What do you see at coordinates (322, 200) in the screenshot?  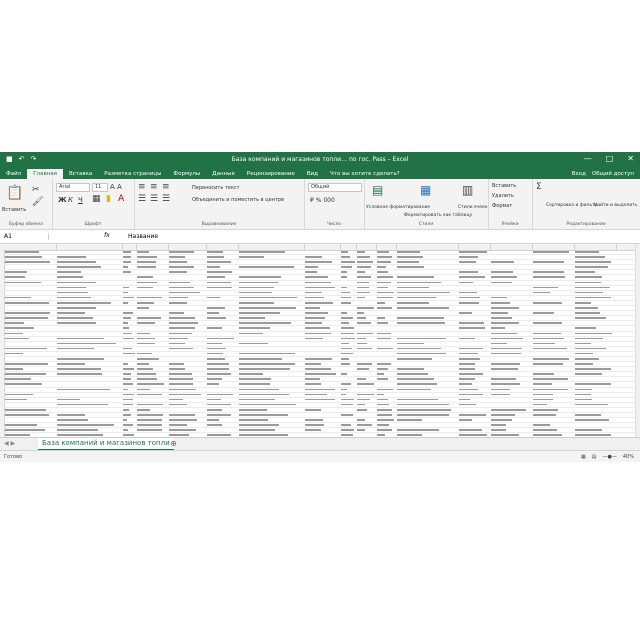 I see `currency-icon: ₽ % 000` at bounding box center [322, 200].